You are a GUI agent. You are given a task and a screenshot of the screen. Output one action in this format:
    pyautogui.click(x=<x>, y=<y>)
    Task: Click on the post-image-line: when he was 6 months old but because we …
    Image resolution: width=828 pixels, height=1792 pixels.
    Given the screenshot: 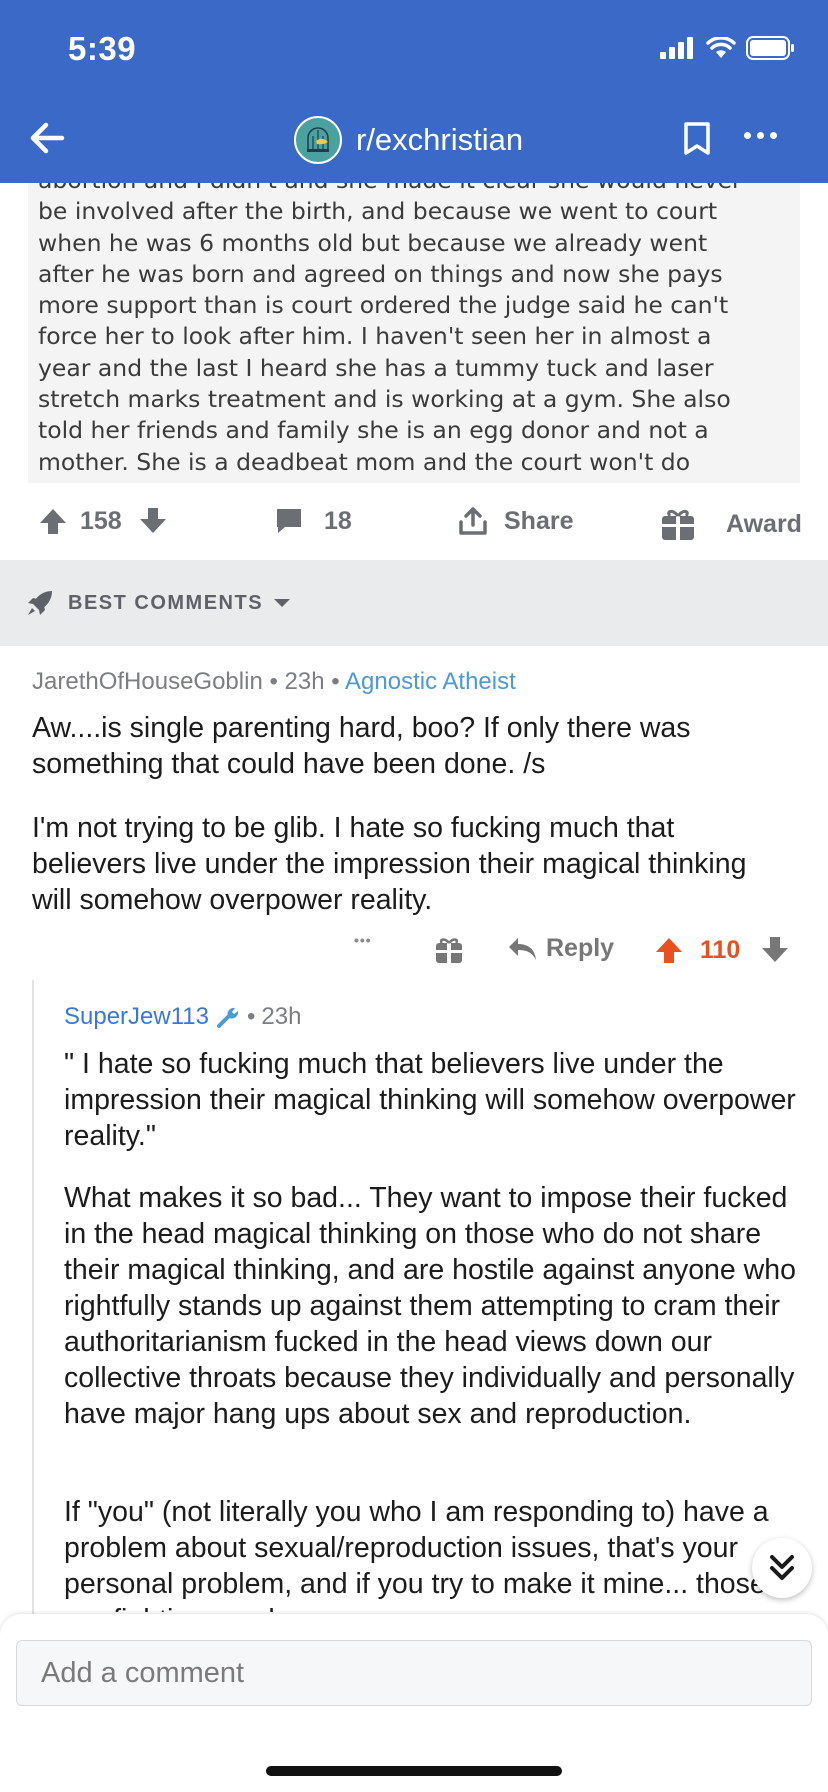 What is the action you would take?
    pyautogui.click(x=373, y=242)
    